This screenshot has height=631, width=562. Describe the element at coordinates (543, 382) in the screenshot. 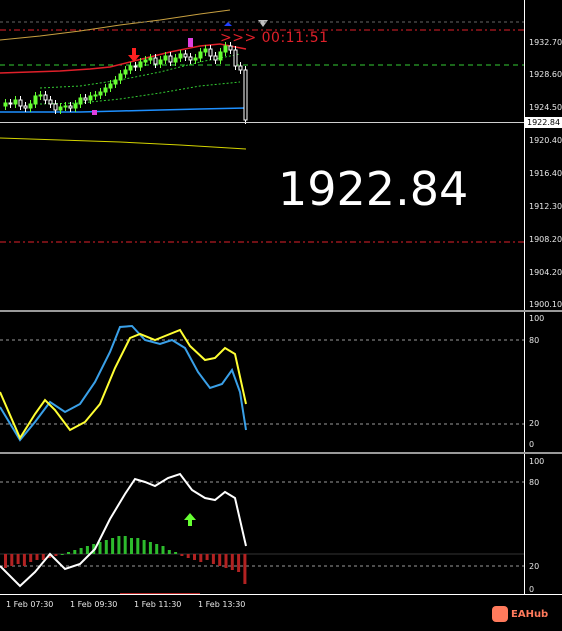

I see `stochastic-axis: 100 80 20 0` at that location.